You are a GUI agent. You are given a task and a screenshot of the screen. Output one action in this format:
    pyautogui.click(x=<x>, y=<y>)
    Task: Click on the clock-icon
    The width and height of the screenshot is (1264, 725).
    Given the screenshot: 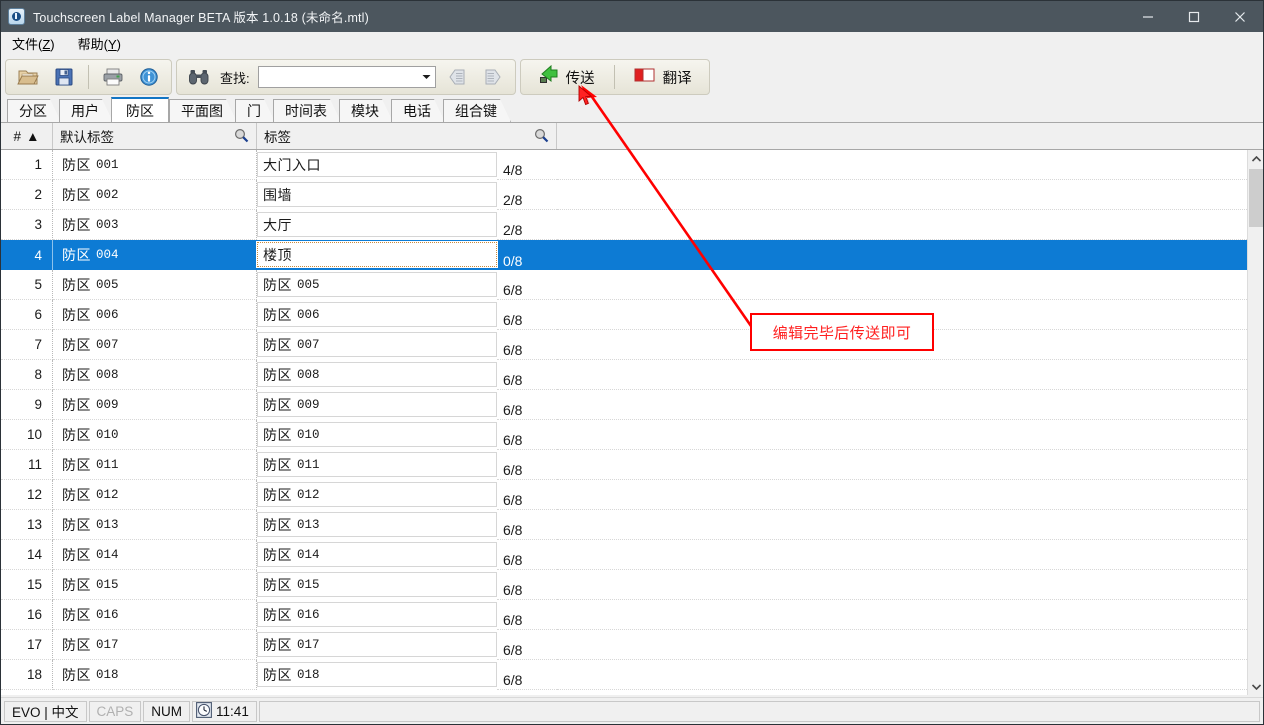 What is the action you would take?
    pyautogui.click(x=204, y=711)
    